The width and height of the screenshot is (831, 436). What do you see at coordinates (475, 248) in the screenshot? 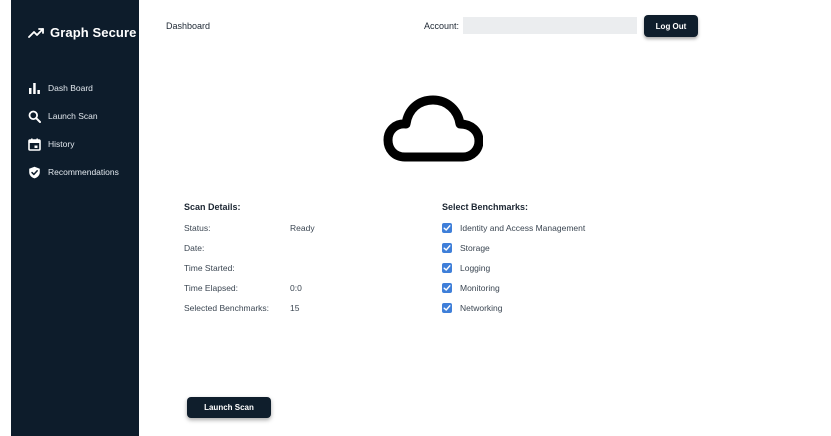
I see `benchmark-label: Storage` at bounding box center [475, 248].